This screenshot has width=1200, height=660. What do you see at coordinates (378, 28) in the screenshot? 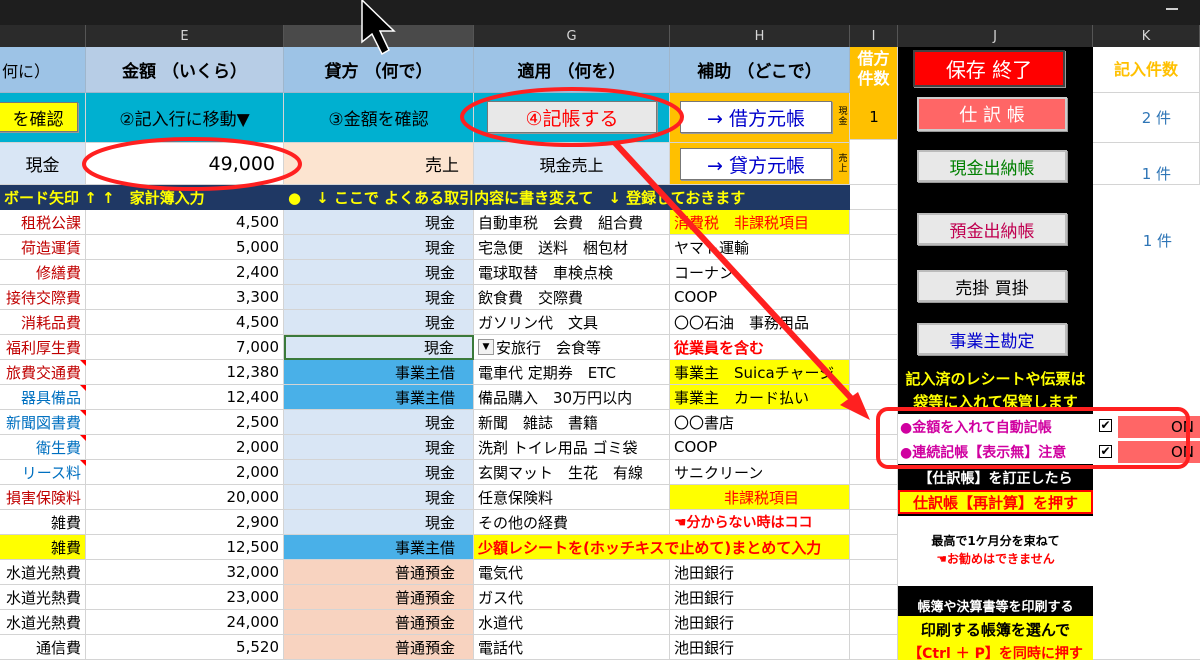
I see `mouse-cursor-icon` at bounding box center [378, 28].